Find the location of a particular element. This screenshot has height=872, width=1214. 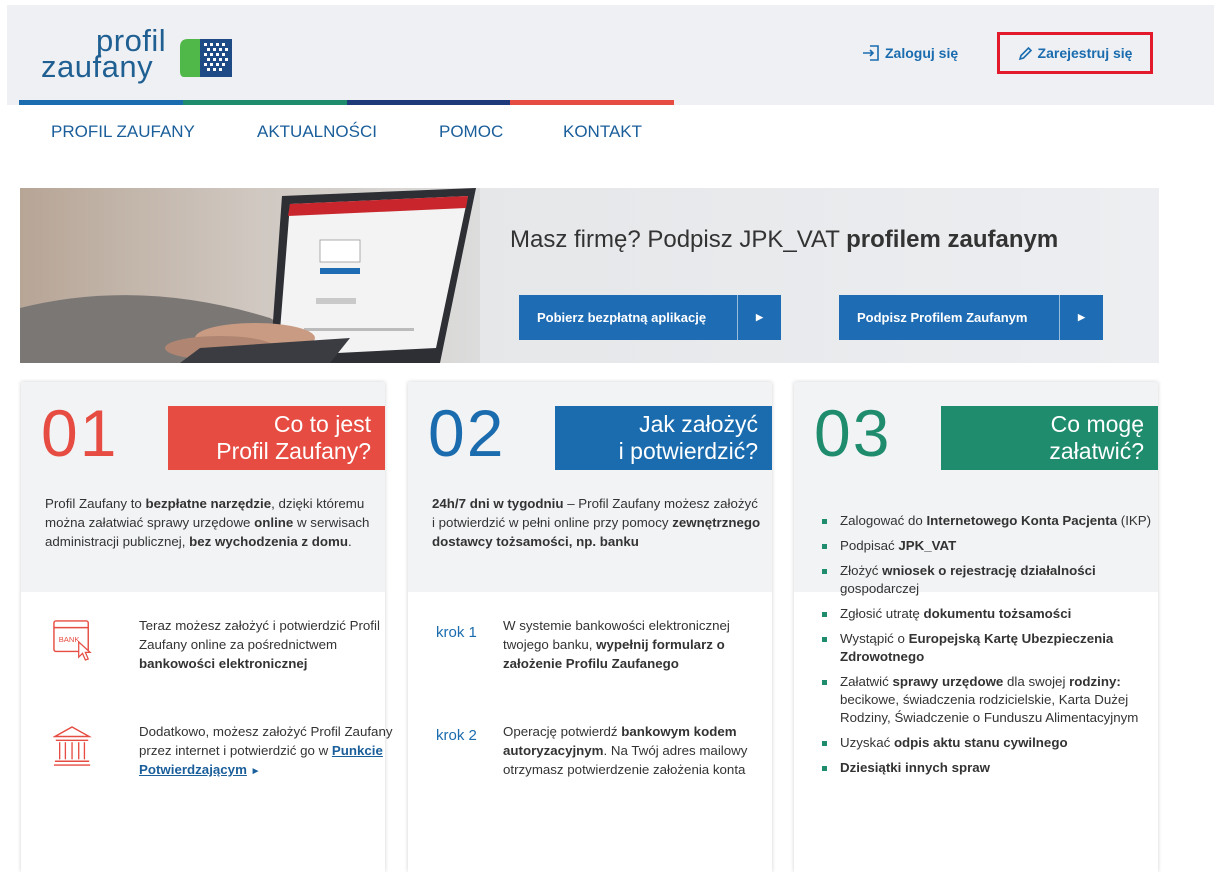

list-item-bold: Dziesiątki innych spraw is located at coordinates (915, 767).